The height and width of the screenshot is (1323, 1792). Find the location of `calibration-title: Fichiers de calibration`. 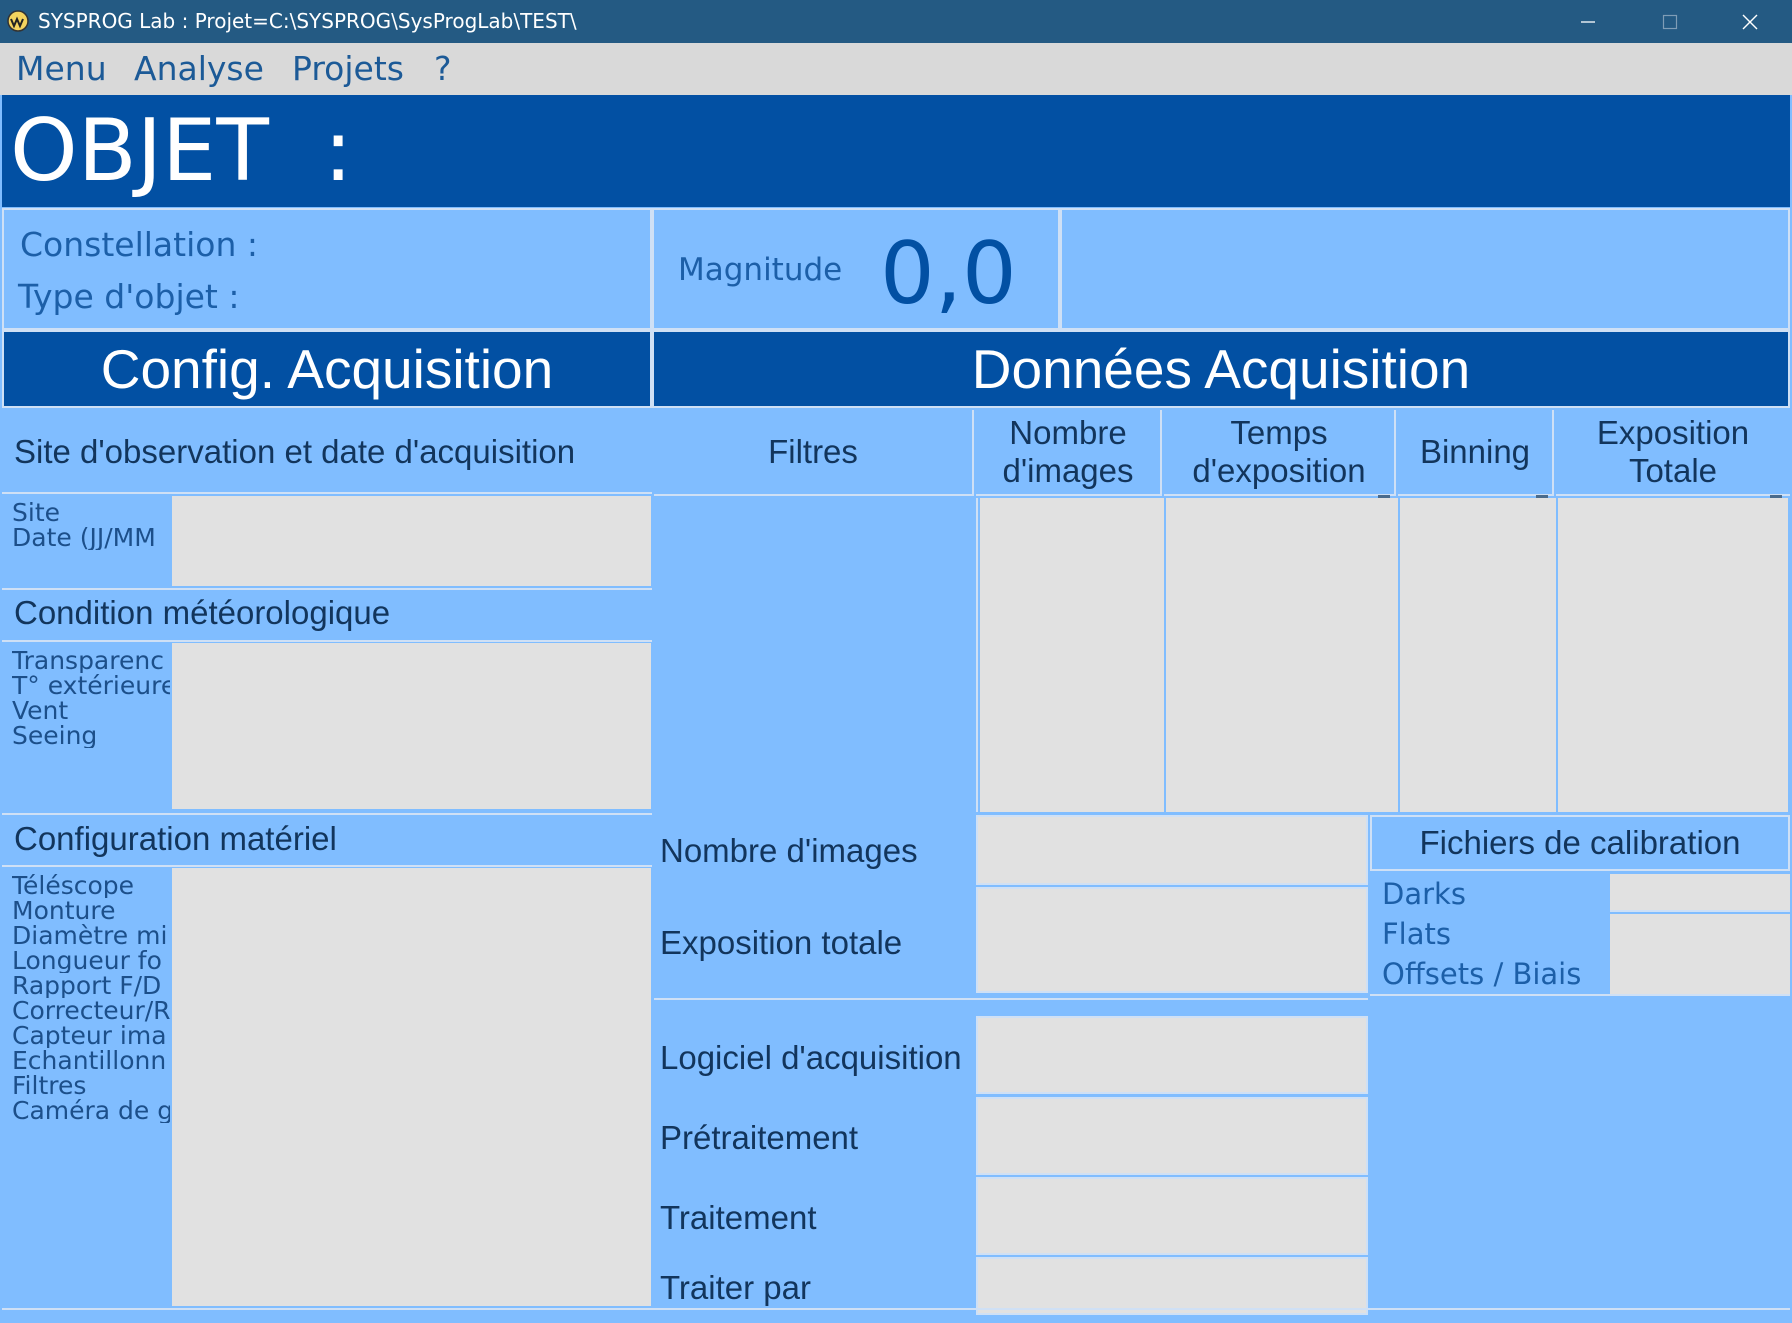

calibration-title: Fichiers de calibration is located at coordinates (1580, 842).